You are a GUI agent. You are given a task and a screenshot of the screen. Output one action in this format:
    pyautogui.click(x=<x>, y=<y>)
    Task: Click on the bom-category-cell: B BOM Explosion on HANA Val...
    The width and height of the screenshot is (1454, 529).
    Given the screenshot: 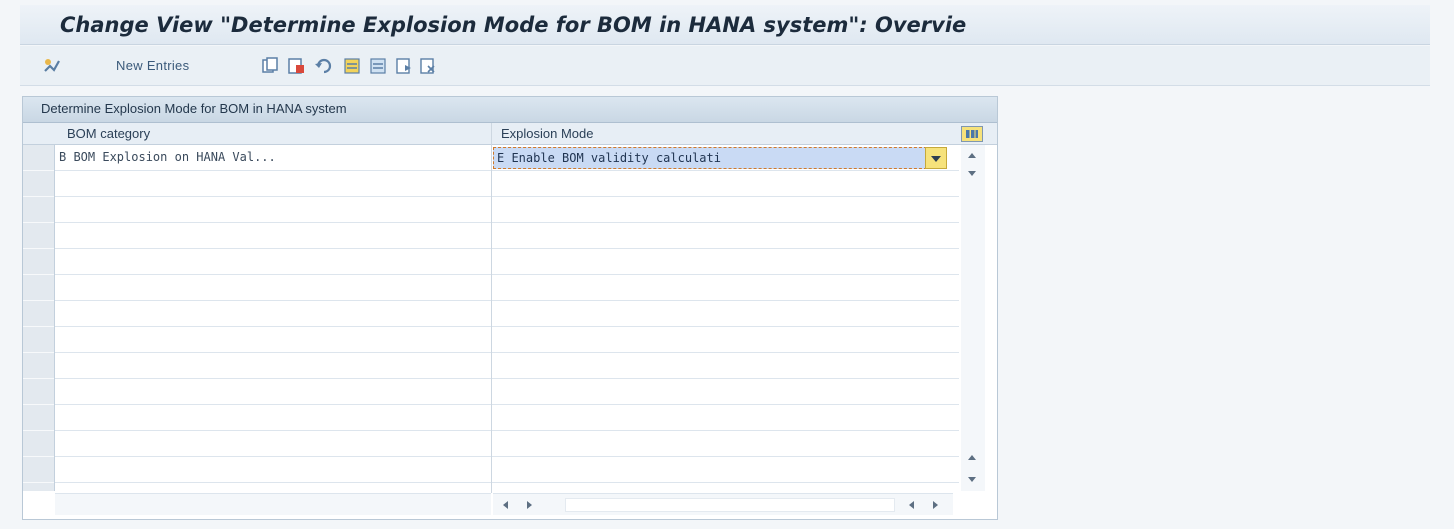 What is the action you would take?
    pyautogui.click(x=274, y=157)
    